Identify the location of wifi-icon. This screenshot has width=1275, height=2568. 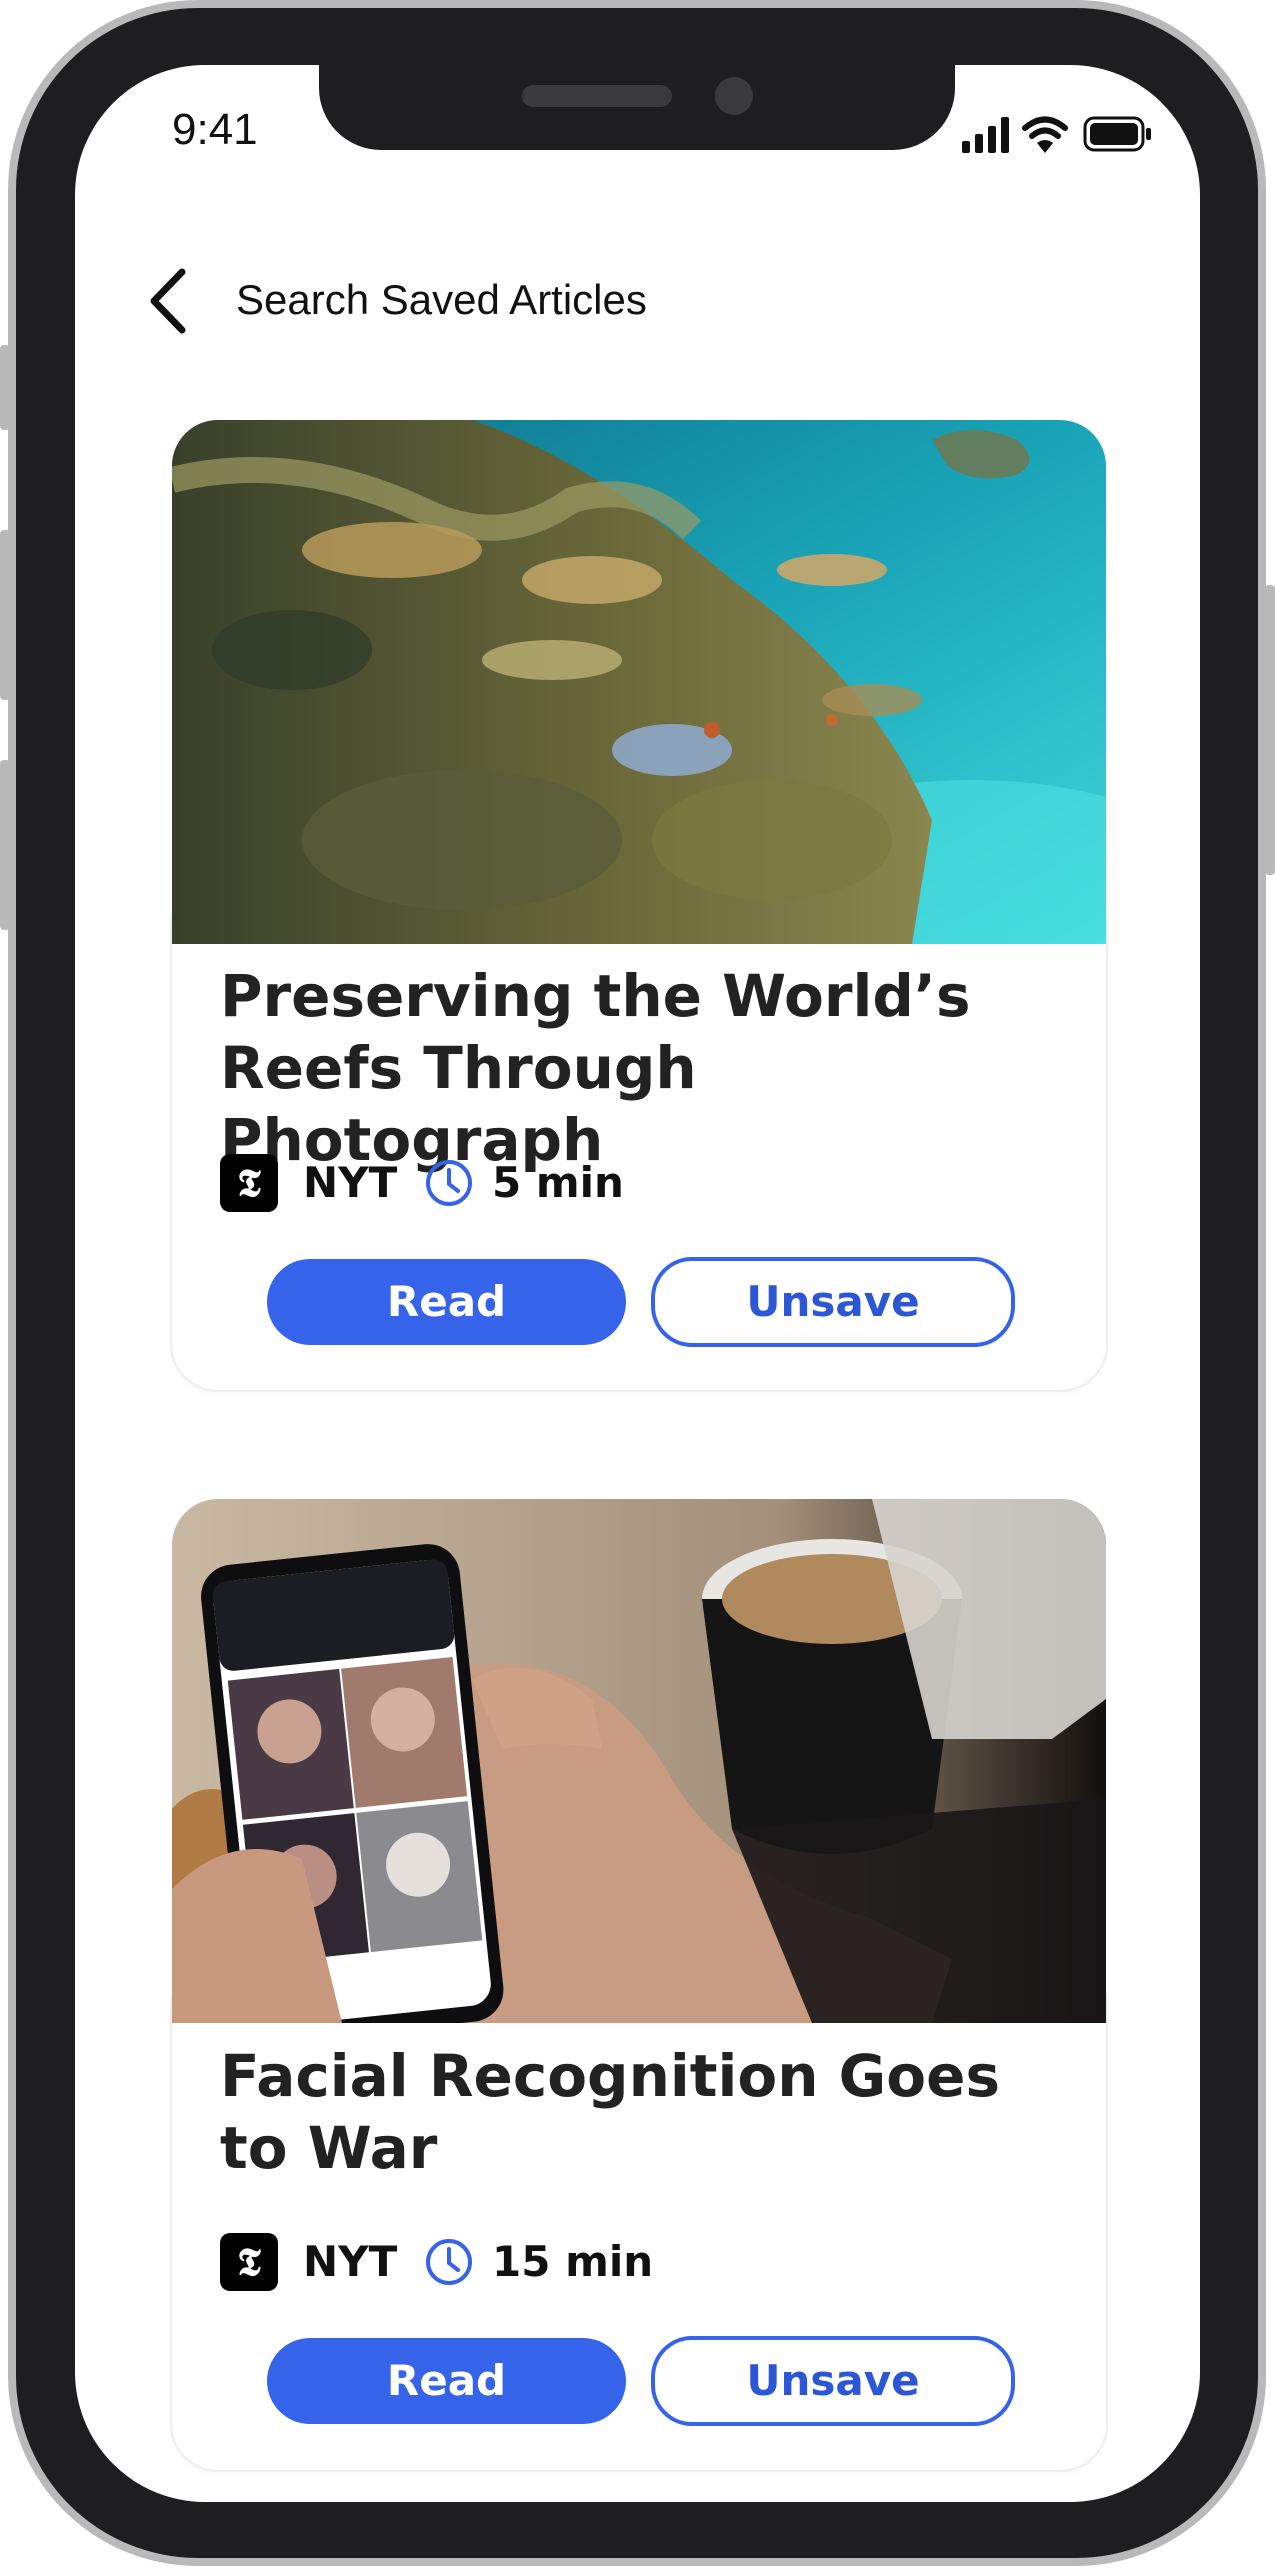
(1045, 134).